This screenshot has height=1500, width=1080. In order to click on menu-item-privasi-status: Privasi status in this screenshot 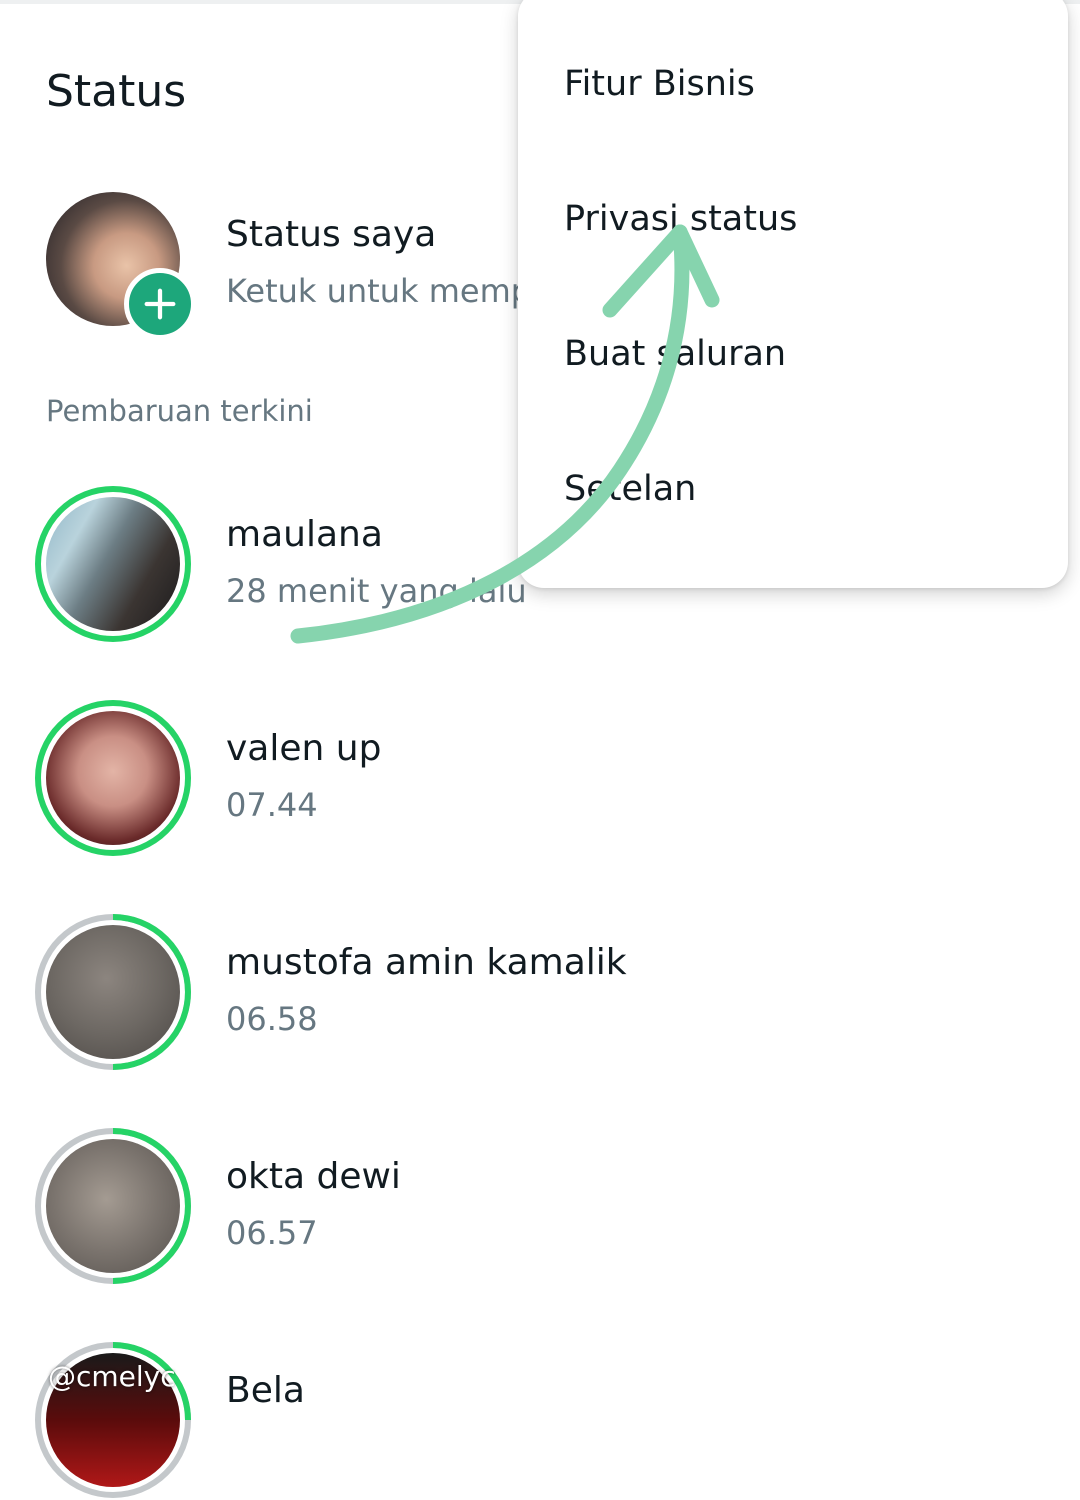, I will do `click(680, 219)`.